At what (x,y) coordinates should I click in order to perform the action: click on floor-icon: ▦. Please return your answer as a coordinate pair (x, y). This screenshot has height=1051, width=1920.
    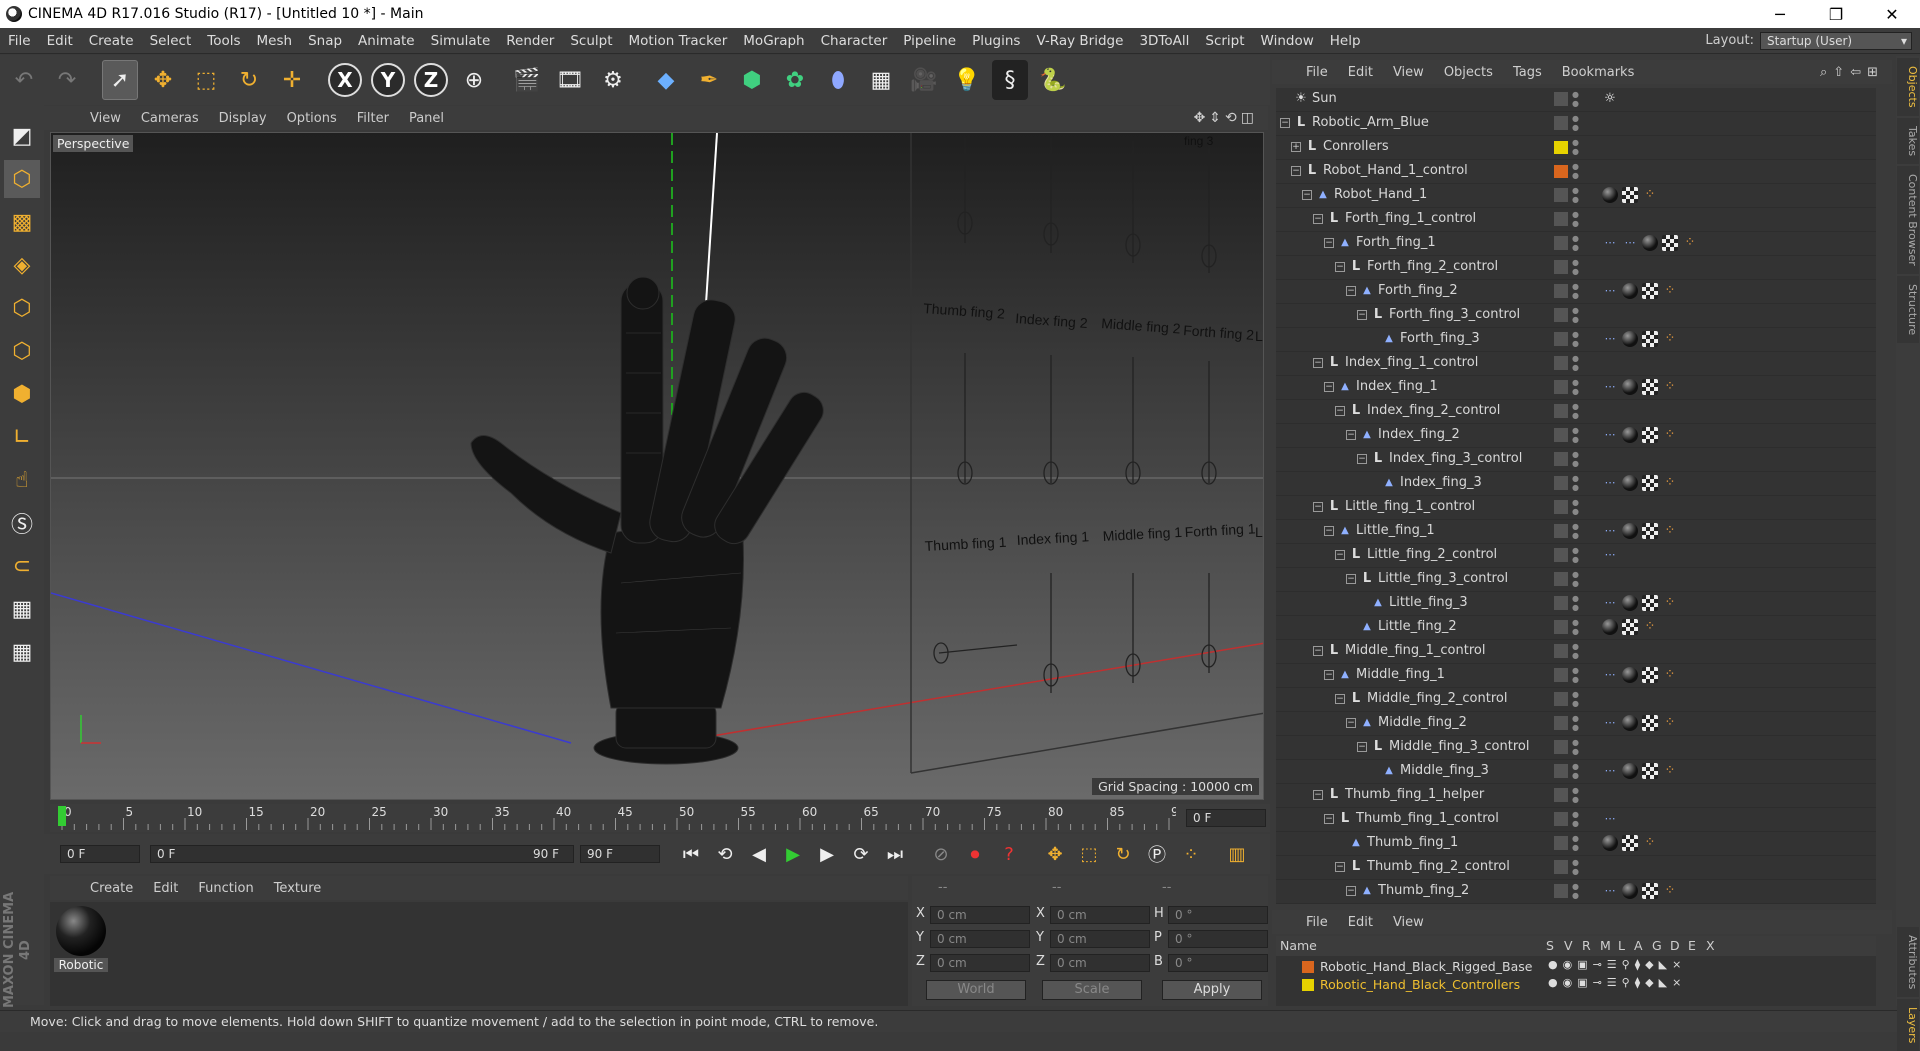
    Looking at the image, I should click on (881, 80).